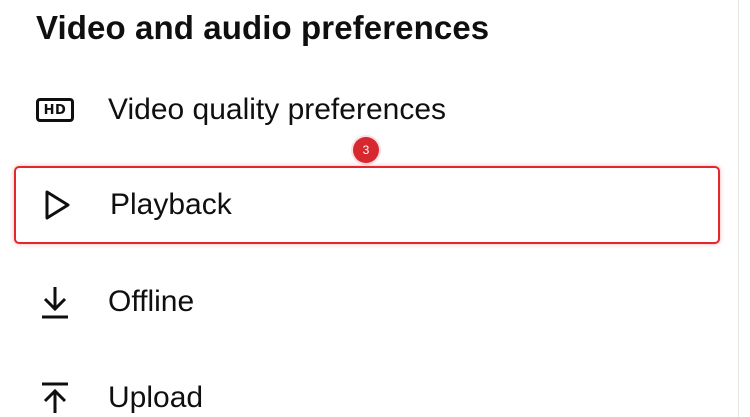 The width and height of the screenshot is (750, 417). What do you see at coordinates (156, 397) in the screenshot?
I see `menu-item-label: Upload` at bounding box center [156, 397].